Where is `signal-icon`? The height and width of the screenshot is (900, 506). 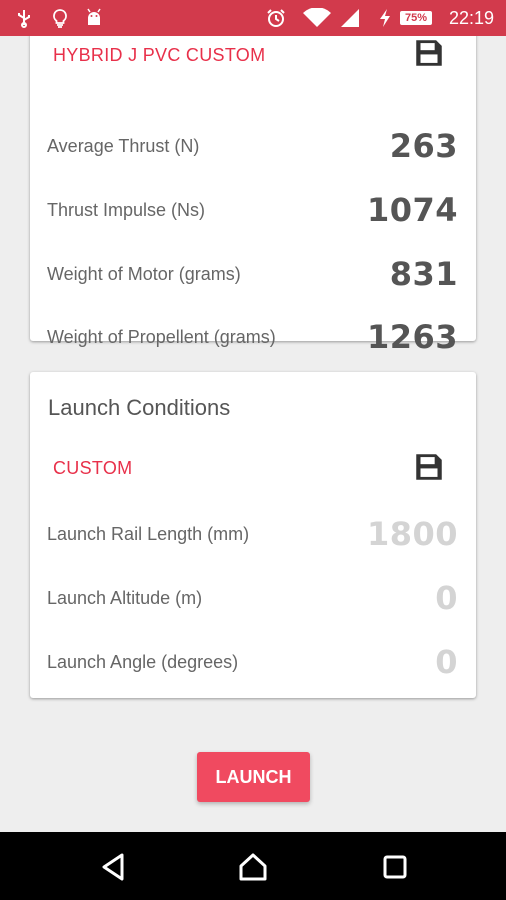 signal-icon is located at coordinates (350, 18).